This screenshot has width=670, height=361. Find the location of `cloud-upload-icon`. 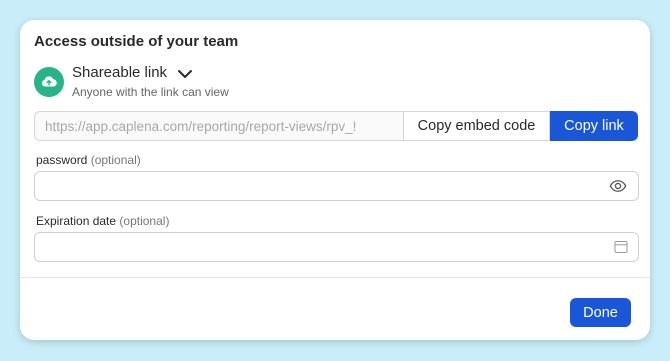

cloud-upload-icon is located at coordinates (49, 82).